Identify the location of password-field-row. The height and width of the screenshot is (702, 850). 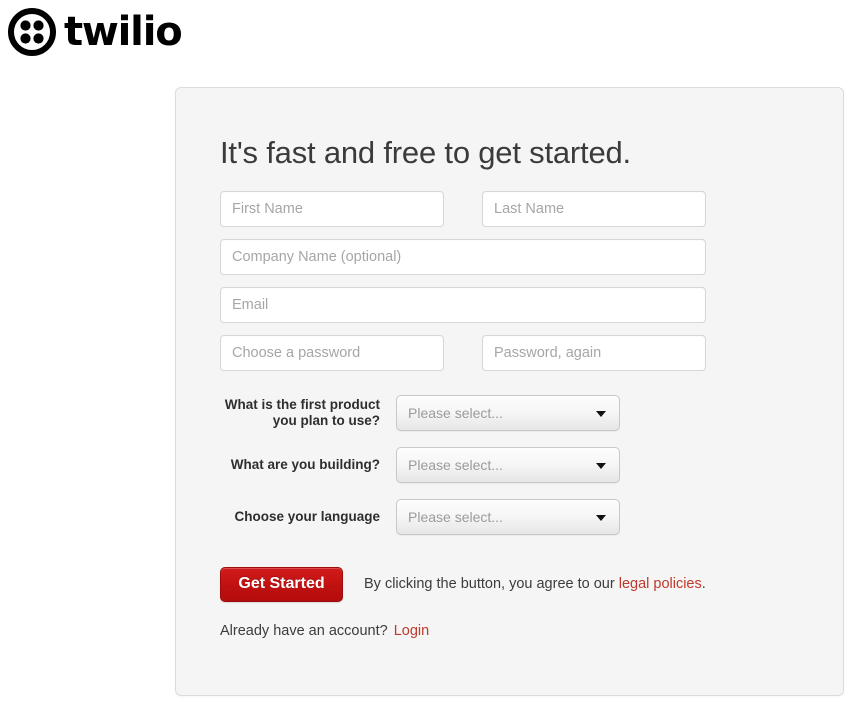
(509, 352).